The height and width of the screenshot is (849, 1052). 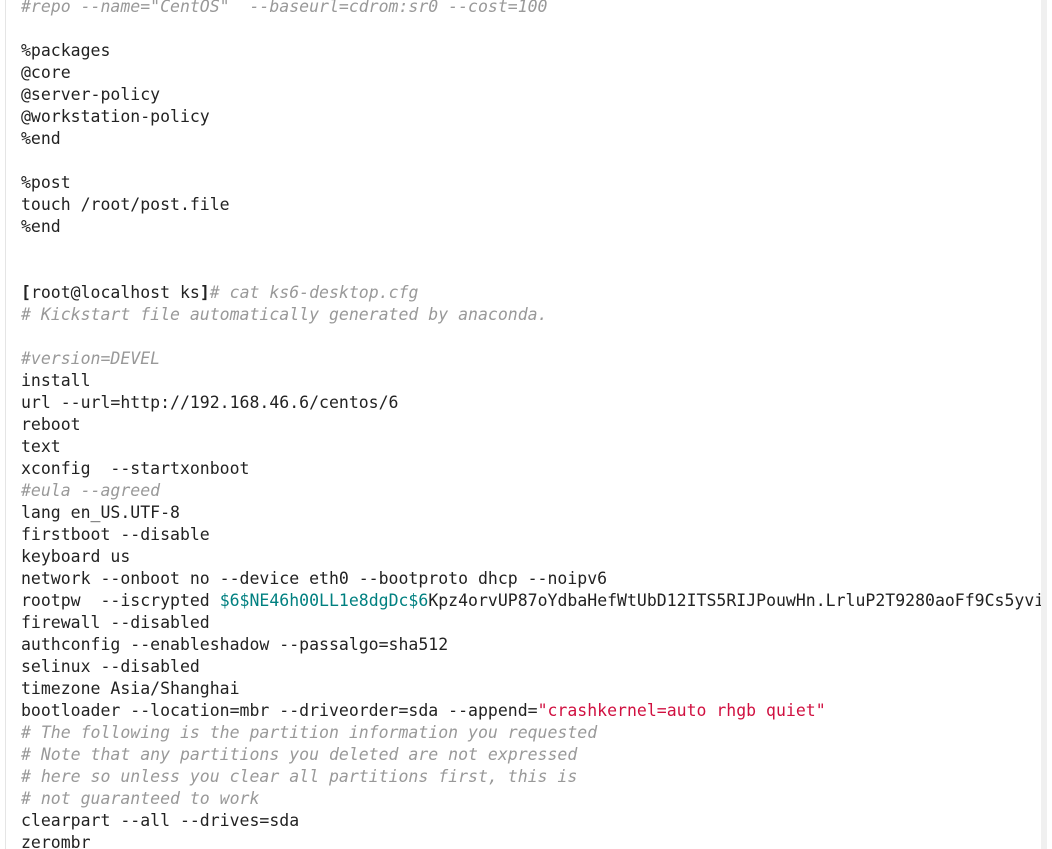 What do you see at coordinates (531, 403) in the screenshot?
I see `code-line: url --url=http://192.168.46.6/centos/6` at bounding box center [531, 403].